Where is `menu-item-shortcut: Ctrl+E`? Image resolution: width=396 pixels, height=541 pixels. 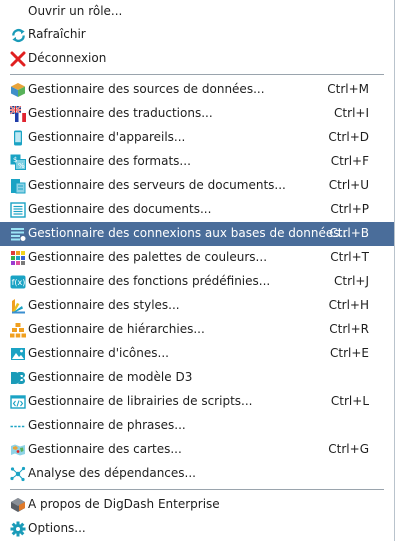
menu-item-shortcut: Ctrl+E is located at coordinates (349, 353).